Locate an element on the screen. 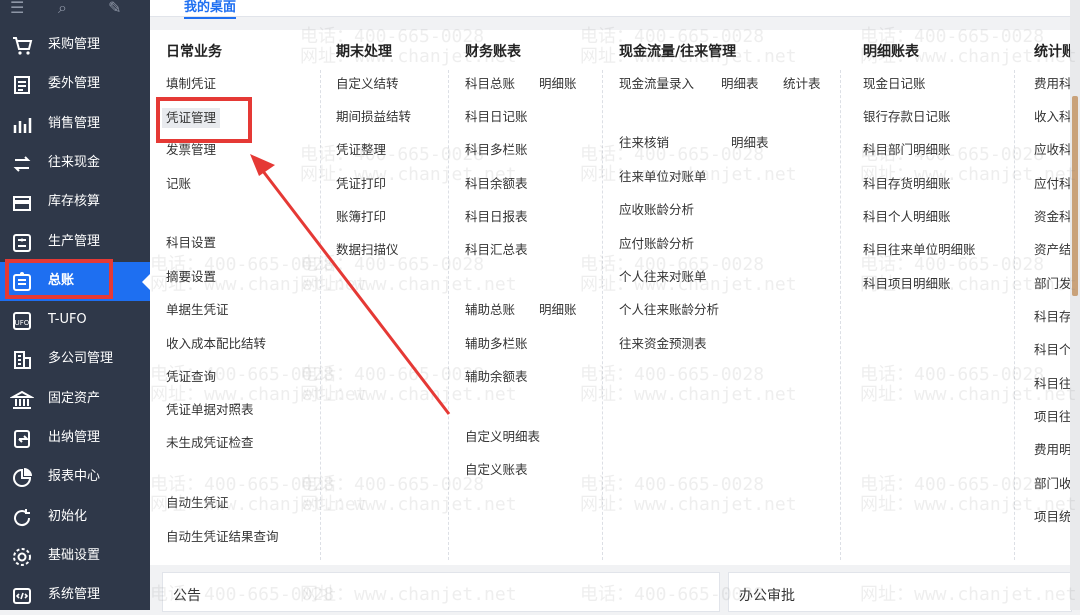 The image size is (1080, 615). sidebar-item-2: 销售管理 is located at coordinates (75, 124).